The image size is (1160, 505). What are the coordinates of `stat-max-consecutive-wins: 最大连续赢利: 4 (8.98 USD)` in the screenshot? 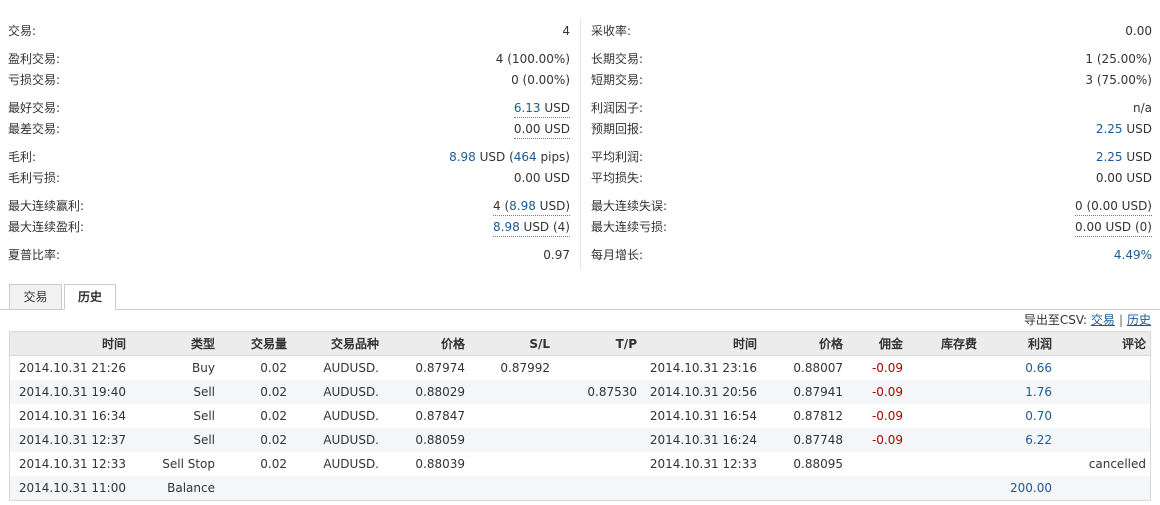 It's located at (289, 206).